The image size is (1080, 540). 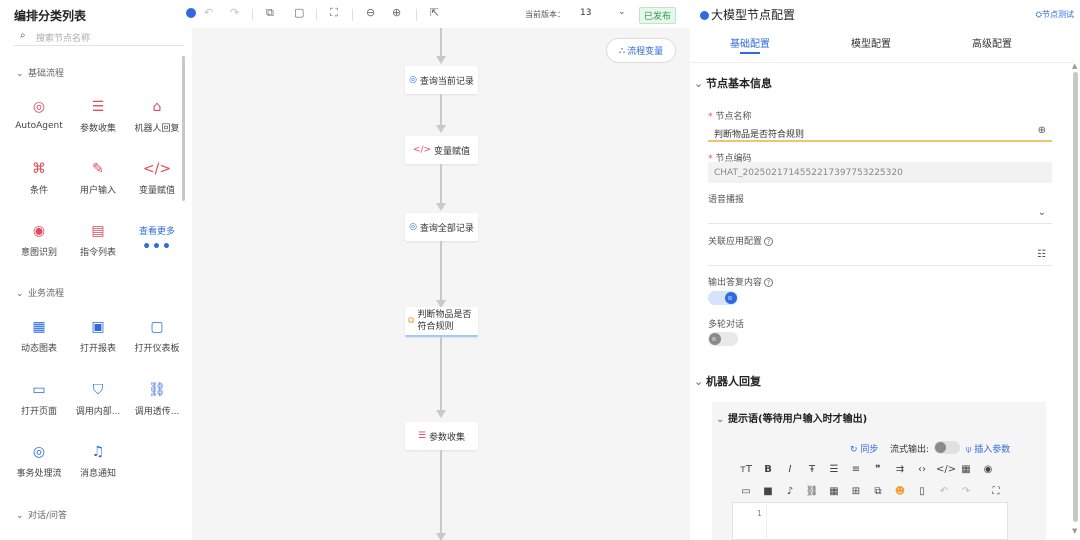 What do you see at coordinates (750, 42) in the screenshot?
I see `tab-basic-config: 基础配置` at bounding box center [750, 42].